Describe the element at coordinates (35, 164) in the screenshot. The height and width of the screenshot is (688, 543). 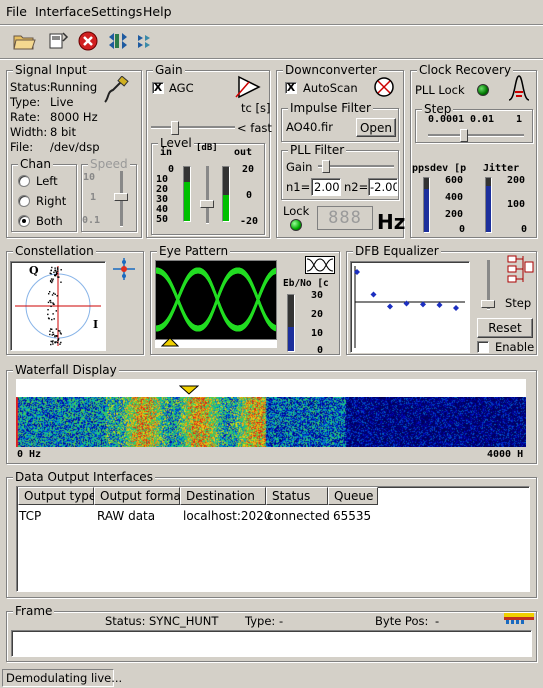
I see `chan-title: Chan` at that location.